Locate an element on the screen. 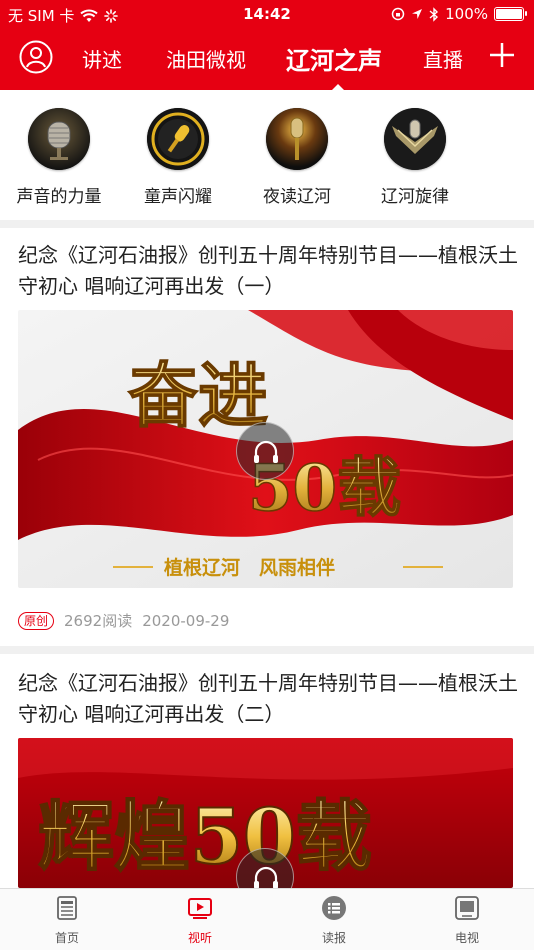 This screenshot has width=534, height=950. tab-liaohe-zhisheng: 辽河之声 is located at coordinates (334, 58).